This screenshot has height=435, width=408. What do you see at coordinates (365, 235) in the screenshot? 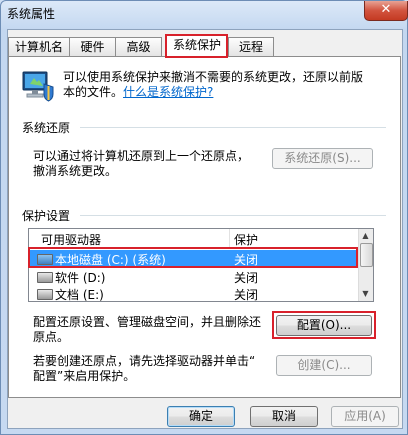
I see `scroll-up-icon: ▲` at bounding box center [365, 235].